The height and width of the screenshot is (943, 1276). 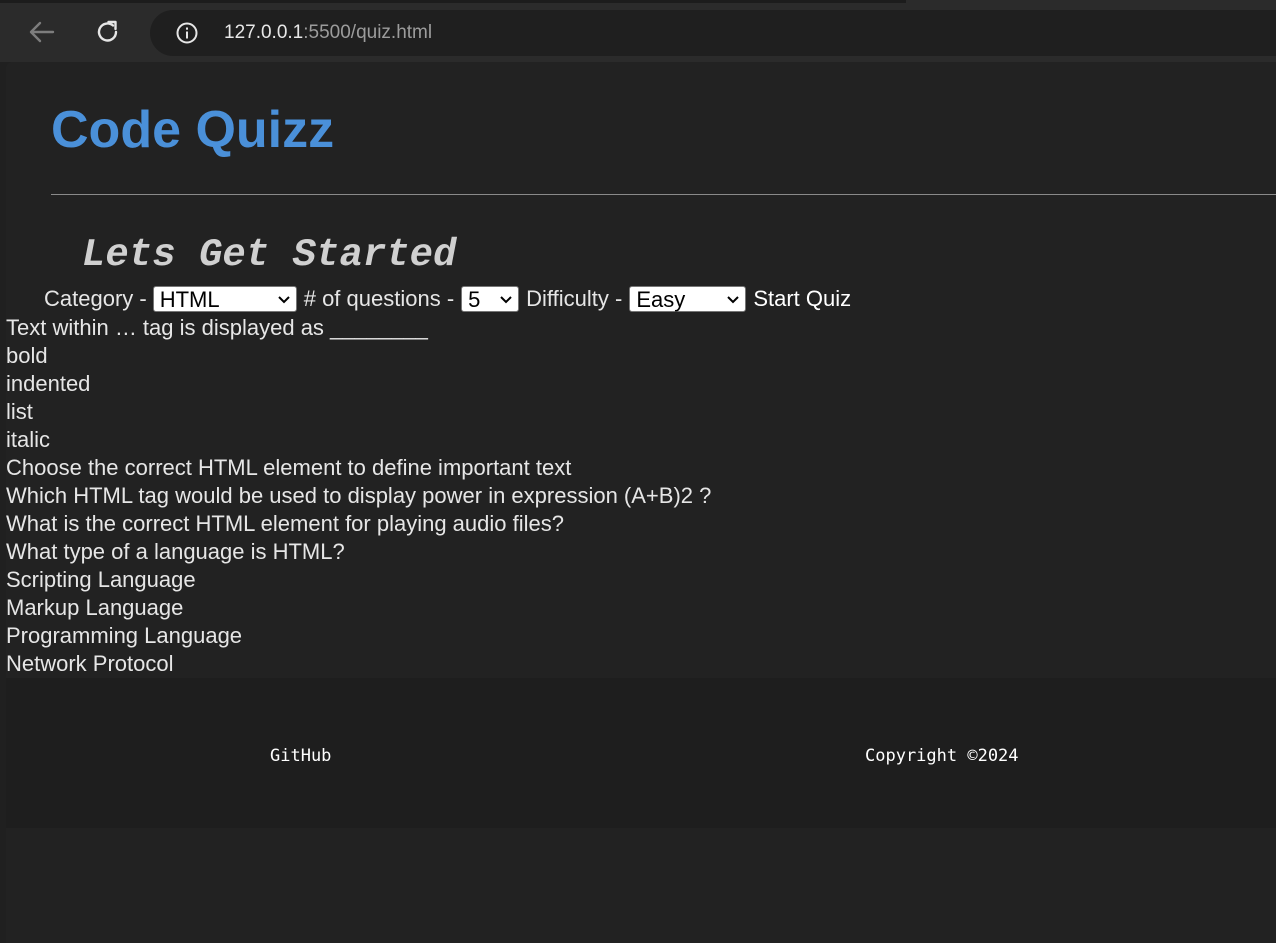 I want to click on difficulty-value: Easy, so click(x=661, y=299).